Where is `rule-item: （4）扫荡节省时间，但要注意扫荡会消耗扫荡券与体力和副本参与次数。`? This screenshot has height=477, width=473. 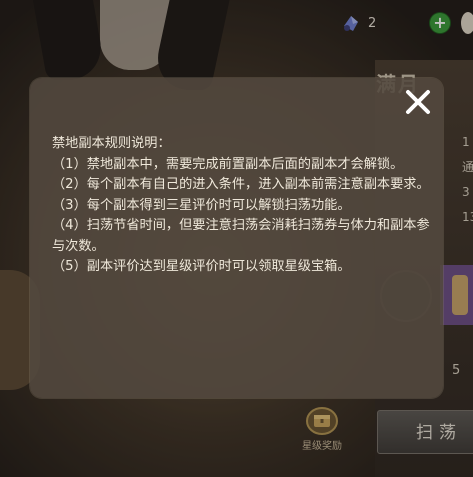 rule-item: （4）扫荡节省时间，但要注意扫荡会消耗扫荡券与体力和副本参与次数。 is located at coordinates (241, 236).